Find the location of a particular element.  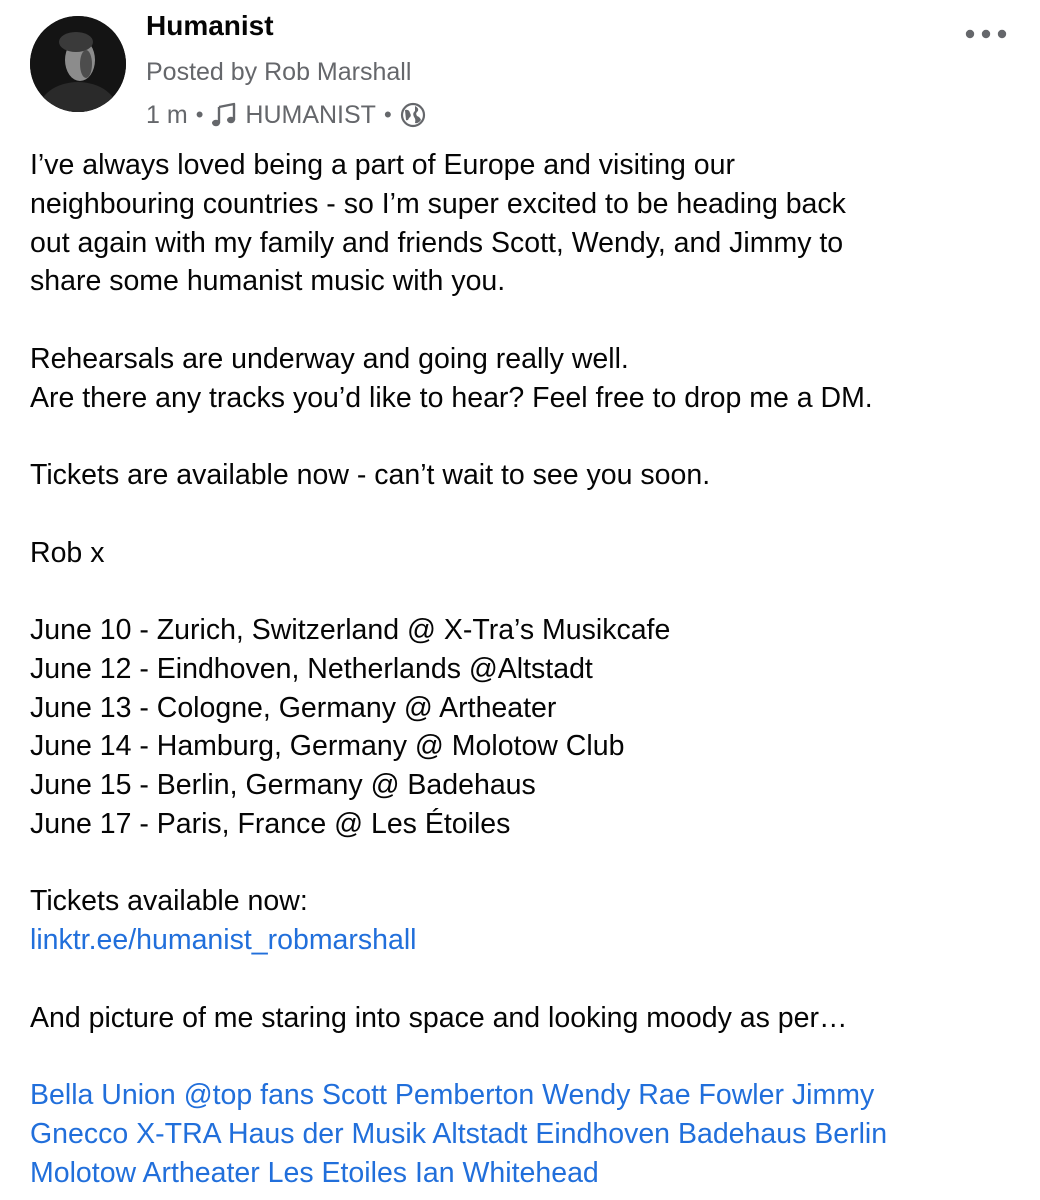

more-options-button is located at coordinates (986, 34).